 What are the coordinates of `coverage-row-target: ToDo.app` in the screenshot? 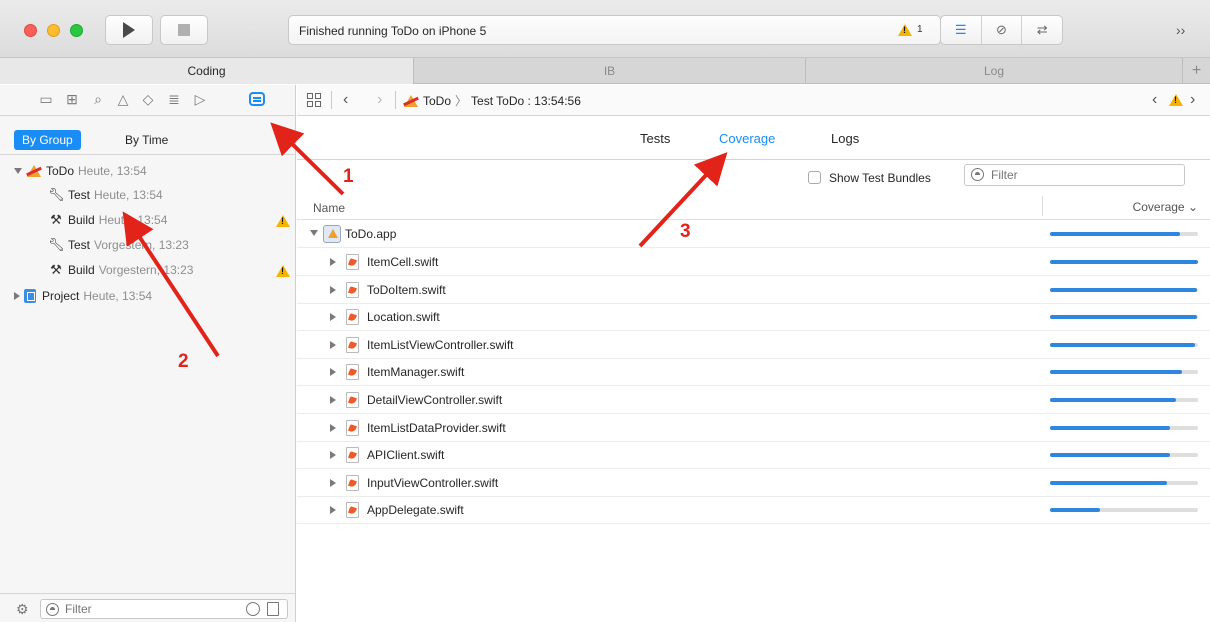 It's located at (753, 234).